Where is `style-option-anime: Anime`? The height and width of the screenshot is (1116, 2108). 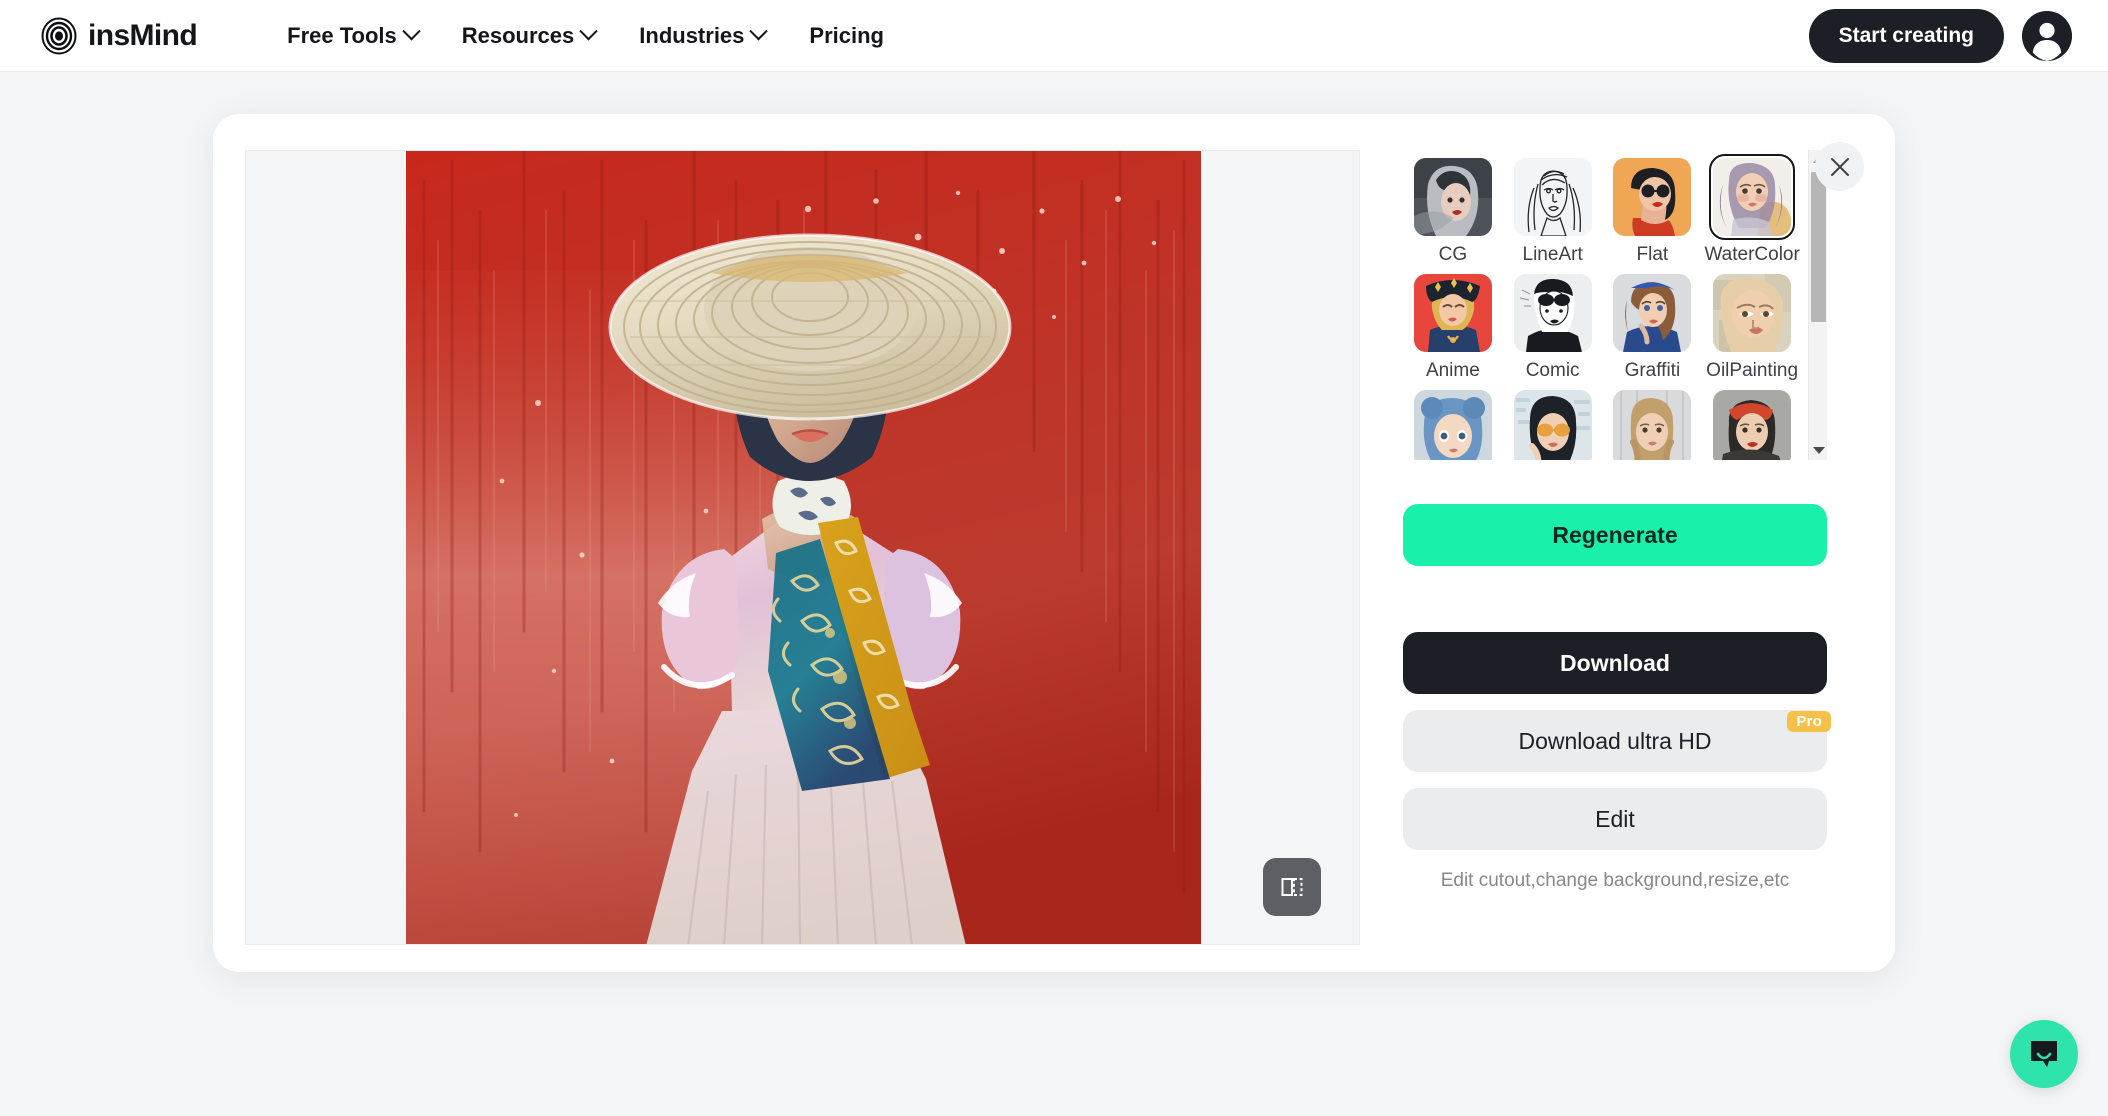 style-option-anime: Anime is located at coordinates (1453, 324).